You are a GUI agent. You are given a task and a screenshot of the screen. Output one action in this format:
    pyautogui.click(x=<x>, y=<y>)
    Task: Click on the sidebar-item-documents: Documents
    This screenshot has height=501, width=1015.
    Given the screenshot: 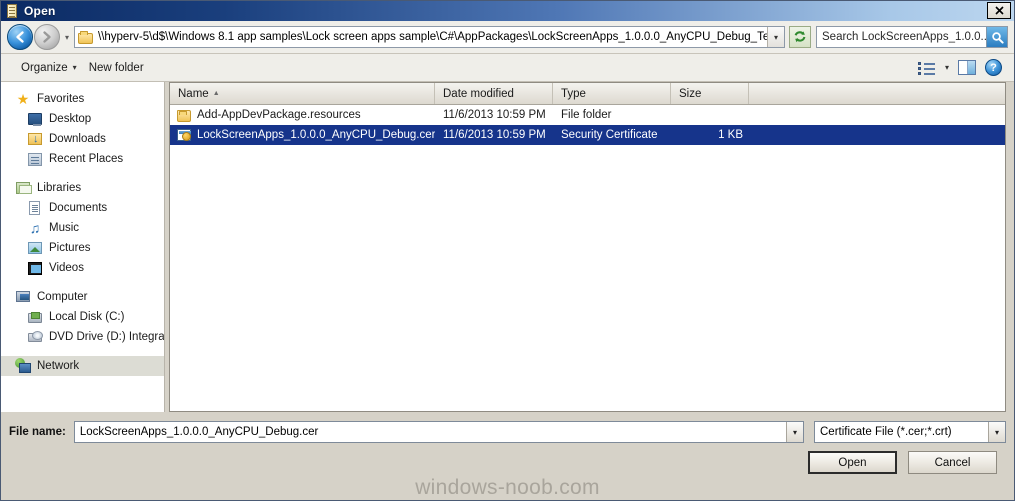 What is the action you would take?
    pyautogui.click(x=82, y=208)
    